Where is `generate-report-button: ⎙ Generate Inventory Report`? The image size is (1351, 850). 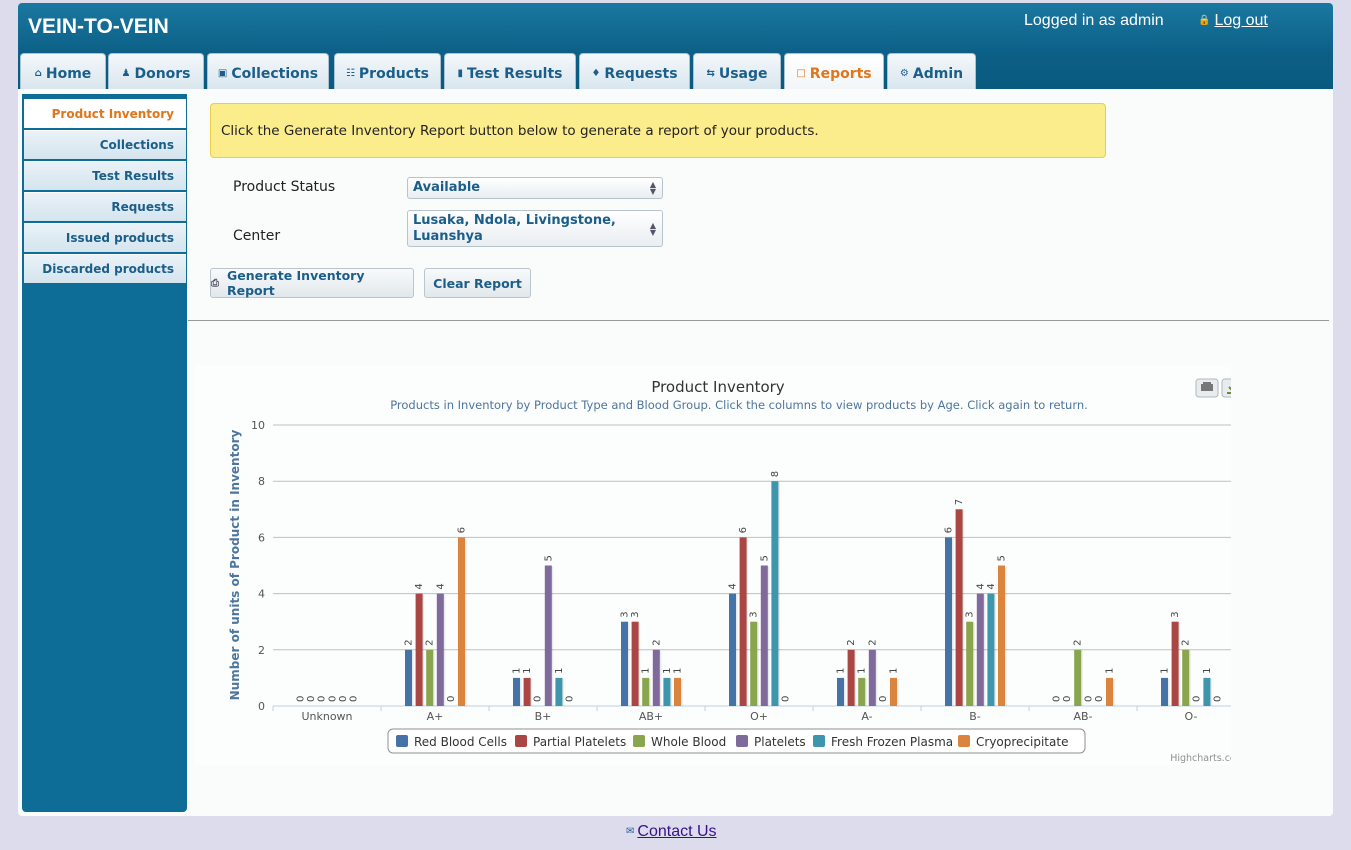 generate-report-button: ⎙ Generate Inventory Report is located at coordinates (312, 283).